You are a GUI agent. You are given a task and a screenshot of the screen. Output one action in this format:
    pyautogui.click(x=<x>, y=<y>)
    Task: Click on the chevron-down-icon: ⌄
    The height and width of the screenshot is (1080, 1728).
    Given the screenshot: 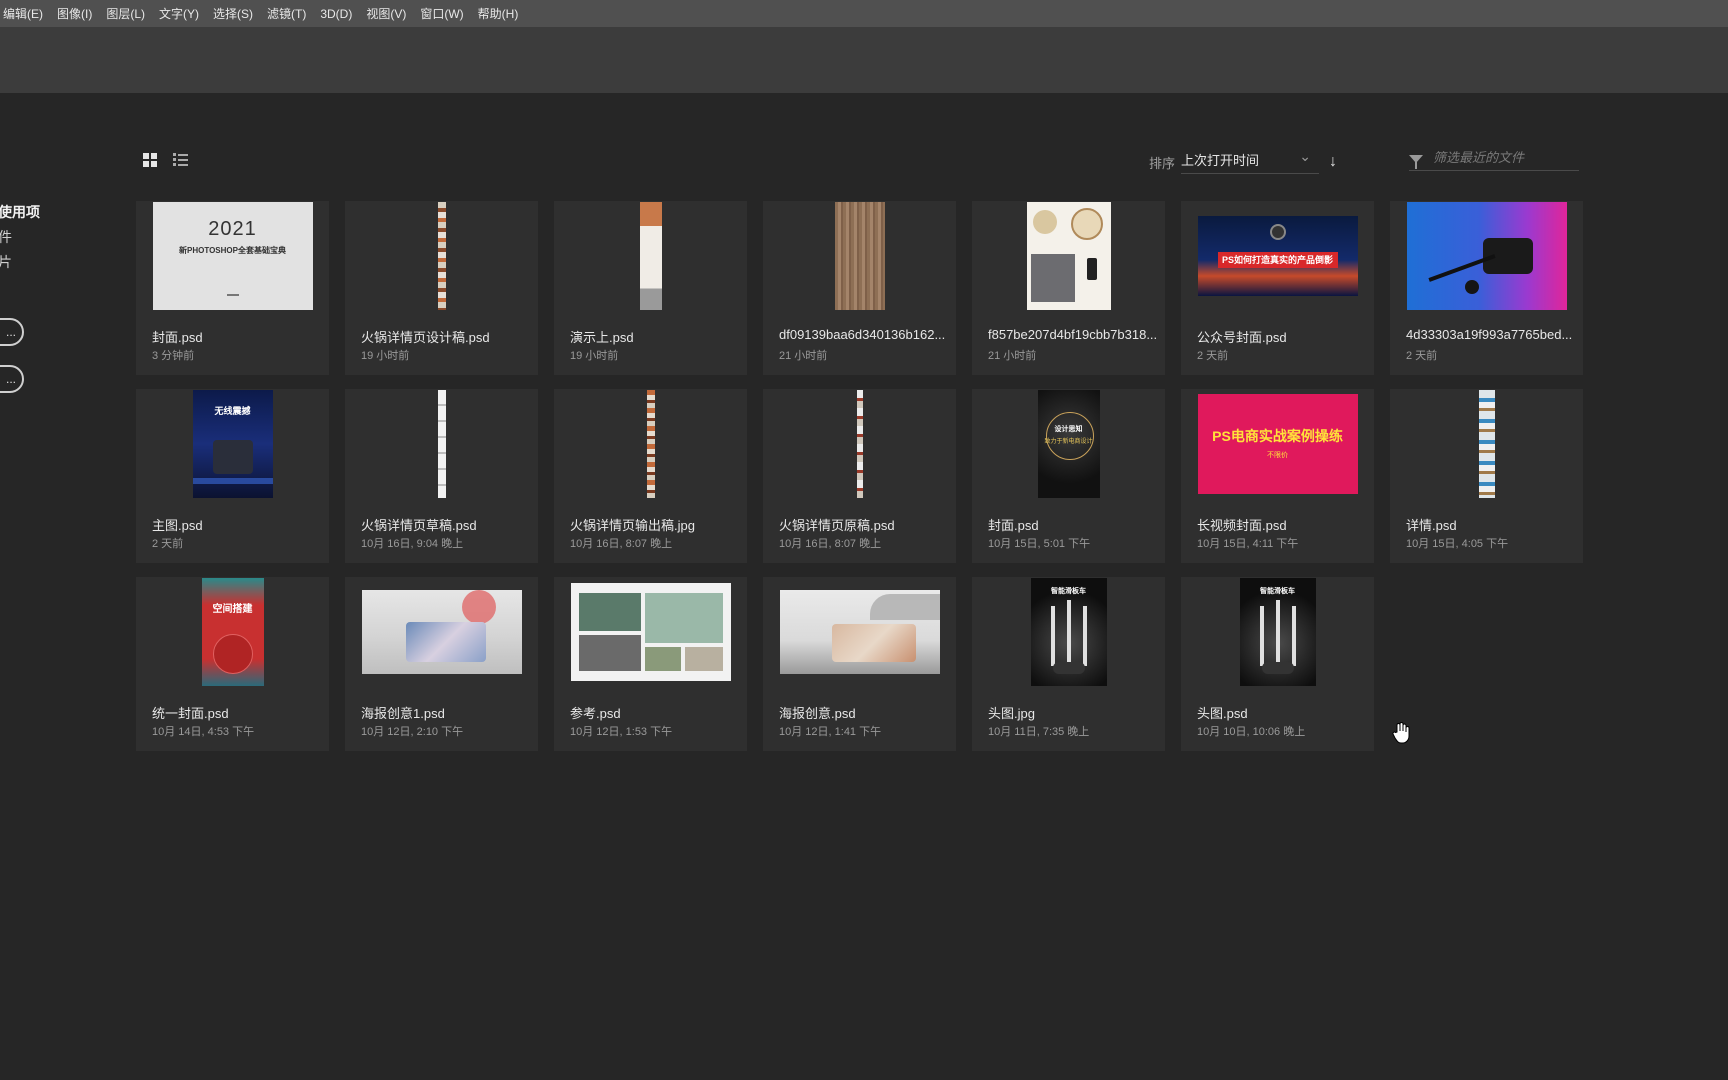 What is the action you would take?
    pyautogui.click(x=1305, y=156)
    